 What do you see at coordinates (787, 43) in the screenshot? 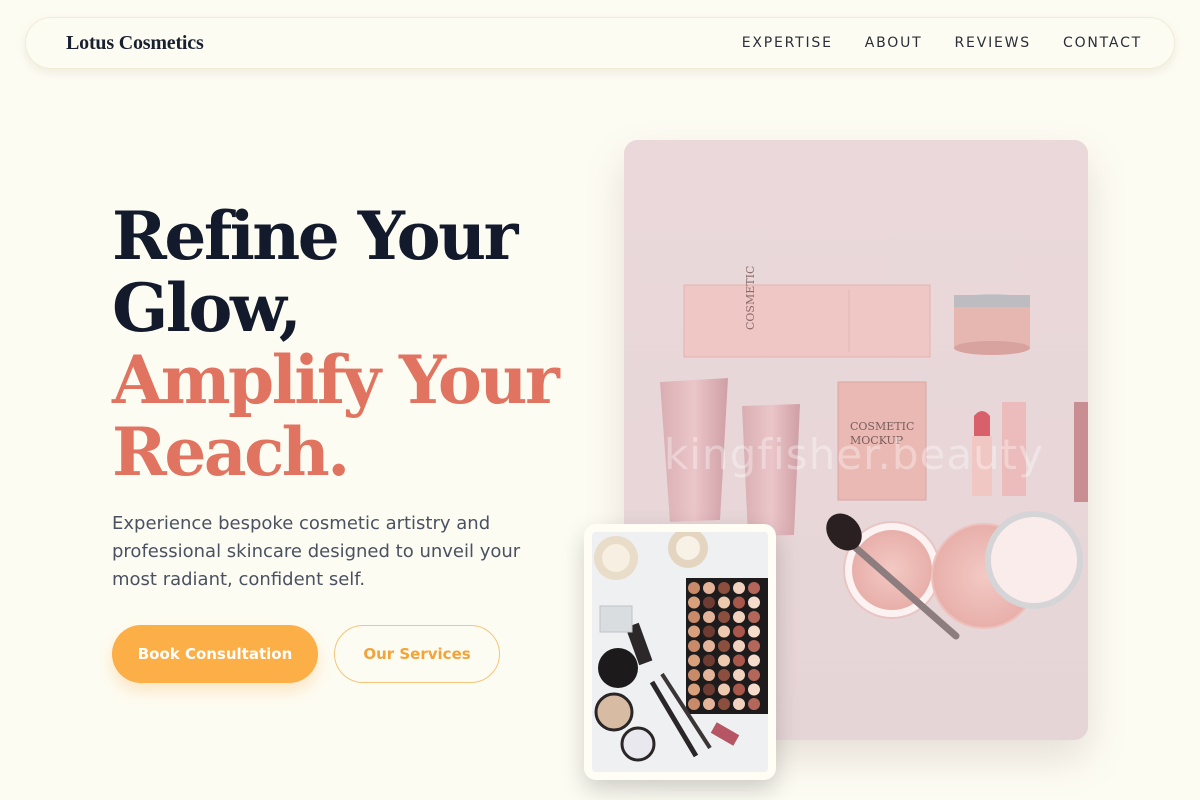
I see `nav-expertise: EXPERTISE` at bounding box center [787, 43].